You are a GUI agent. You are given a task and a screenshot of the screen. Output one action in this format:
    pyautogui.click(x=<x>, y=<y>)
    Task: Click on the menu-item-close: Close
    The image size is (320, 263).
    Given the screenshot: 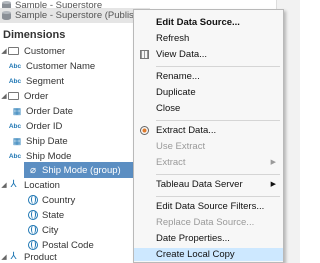 What is the action you would take?
    pyautogui.click(x=208, y=108)
    